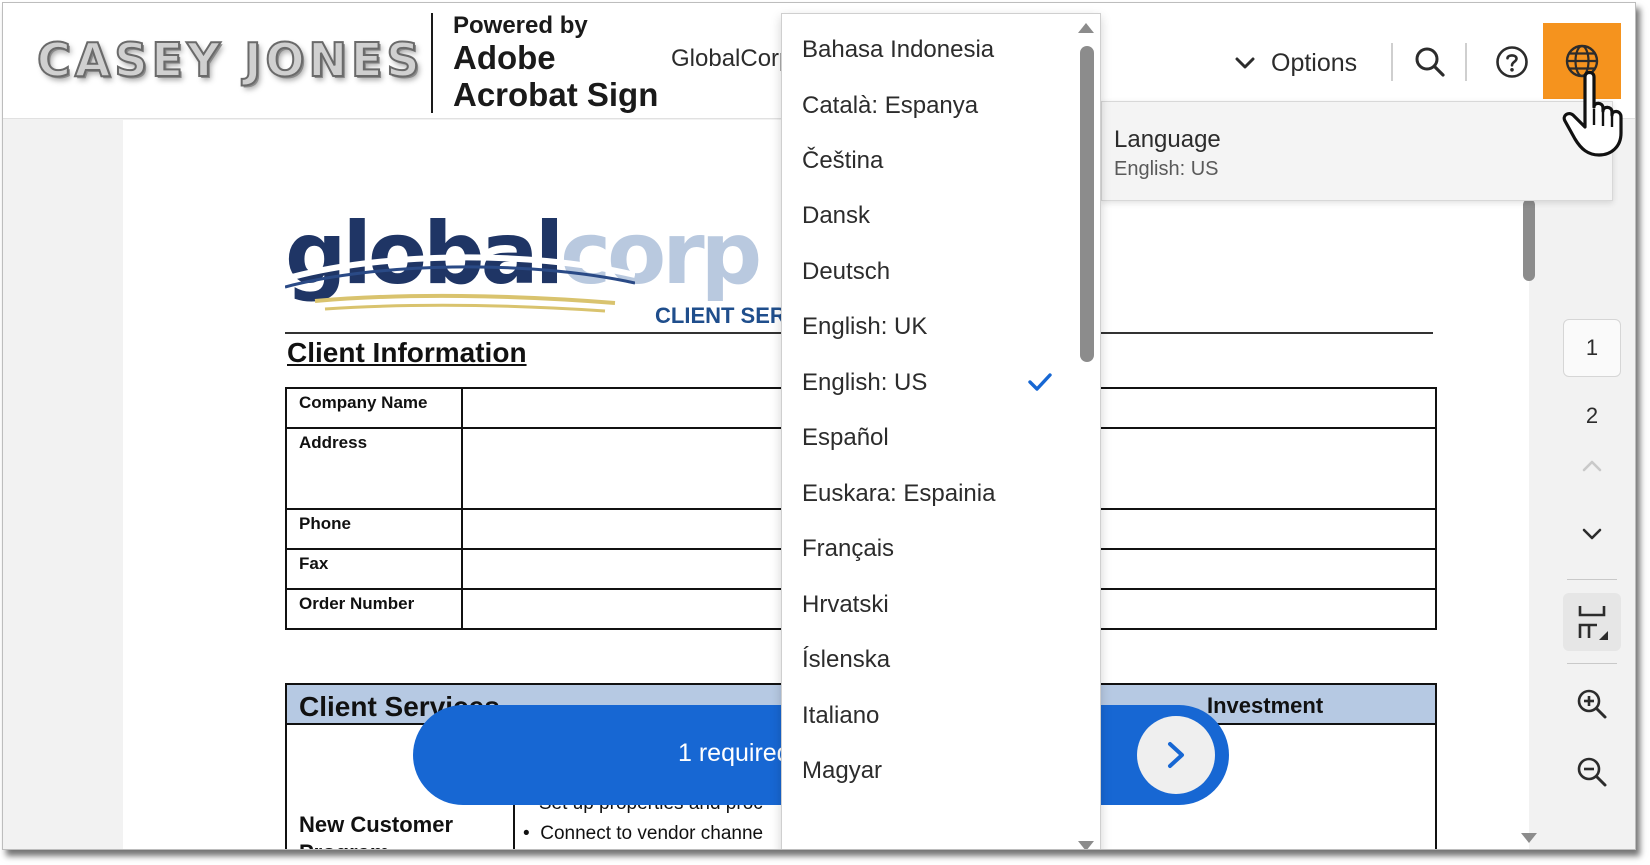 The image size is (1650, 865). Describe the element at coordinates (374, 529) in the screenshot. I see `phone-label: Phone` at that location.